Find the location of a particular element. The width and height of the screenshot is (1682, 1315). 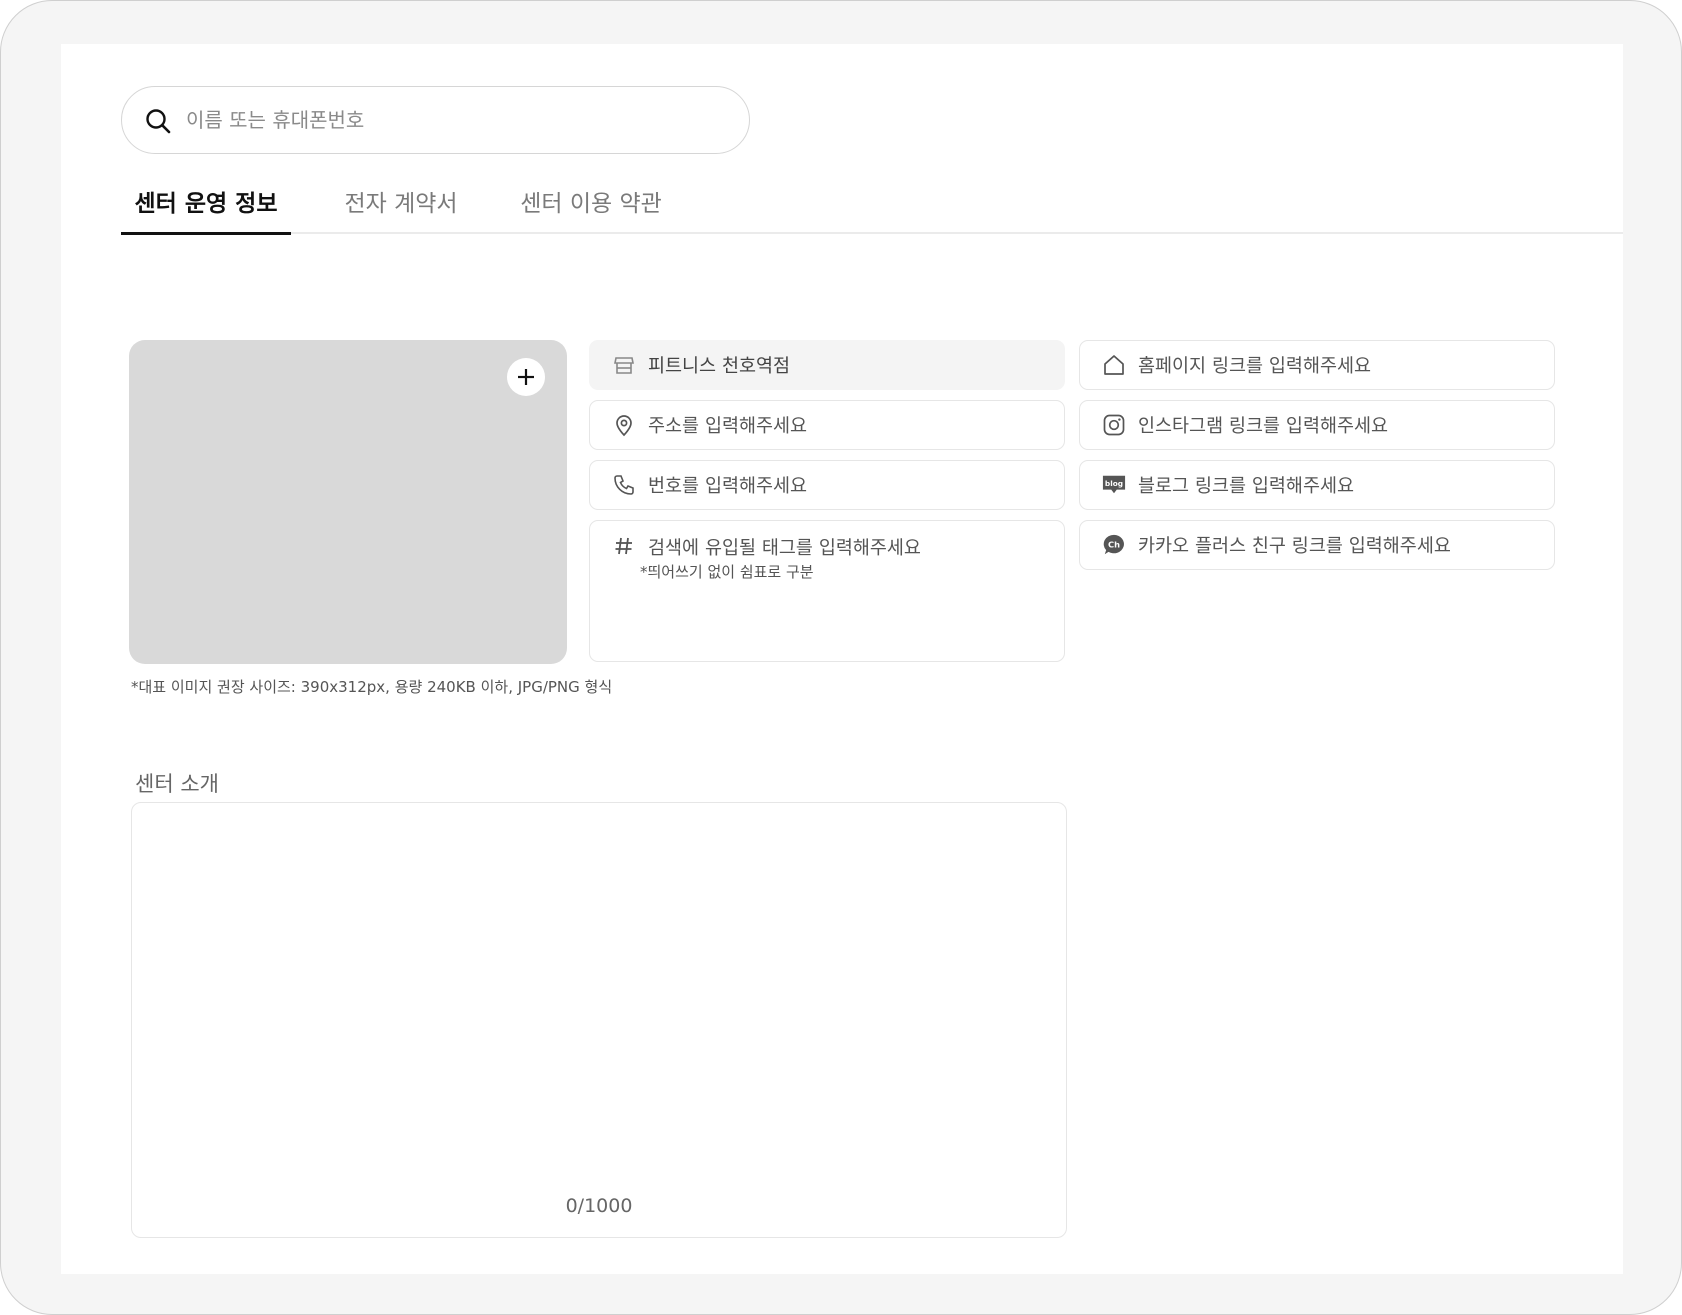

search-bar is located at coordinates (435, 120).